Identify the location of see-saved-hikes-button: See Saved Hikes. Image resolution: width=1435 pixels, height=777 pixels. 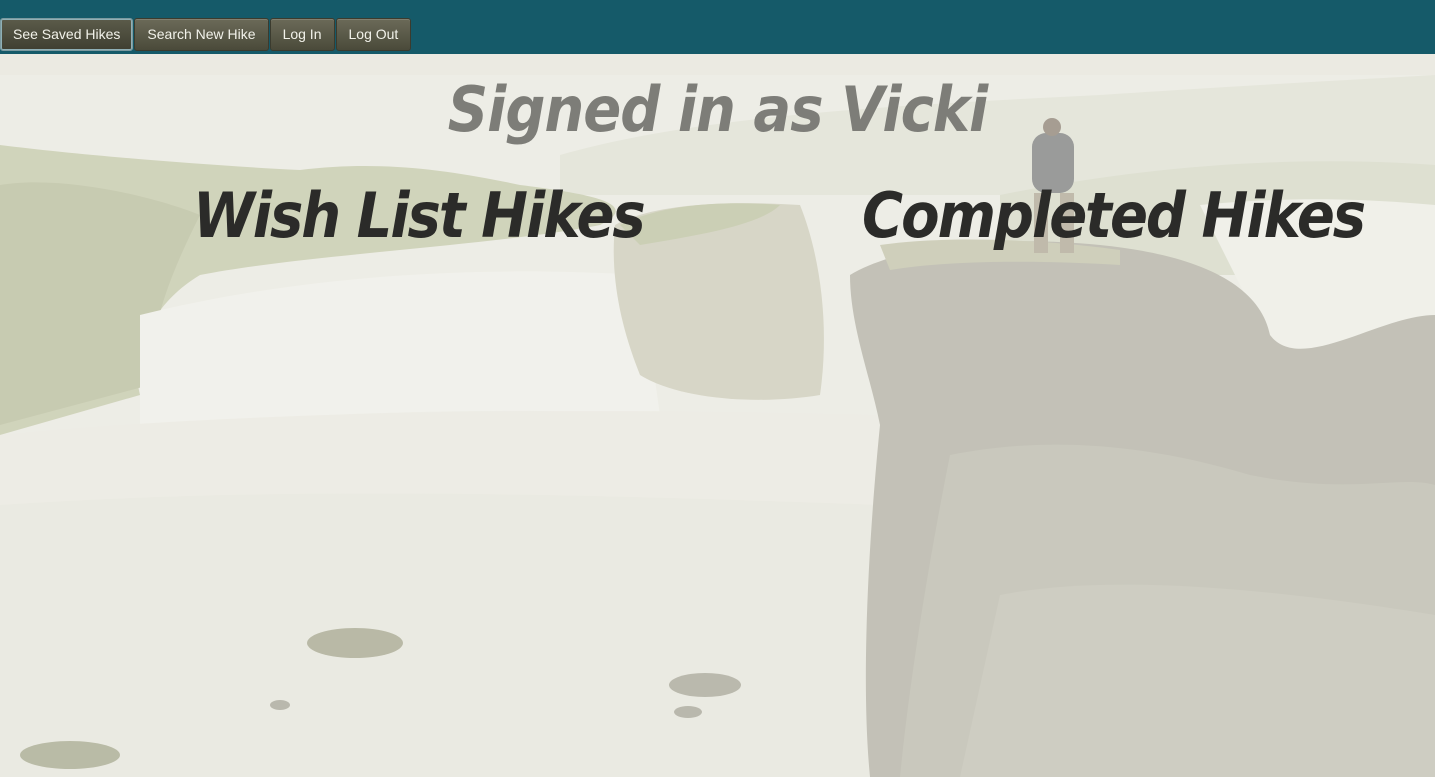
(67, 34).